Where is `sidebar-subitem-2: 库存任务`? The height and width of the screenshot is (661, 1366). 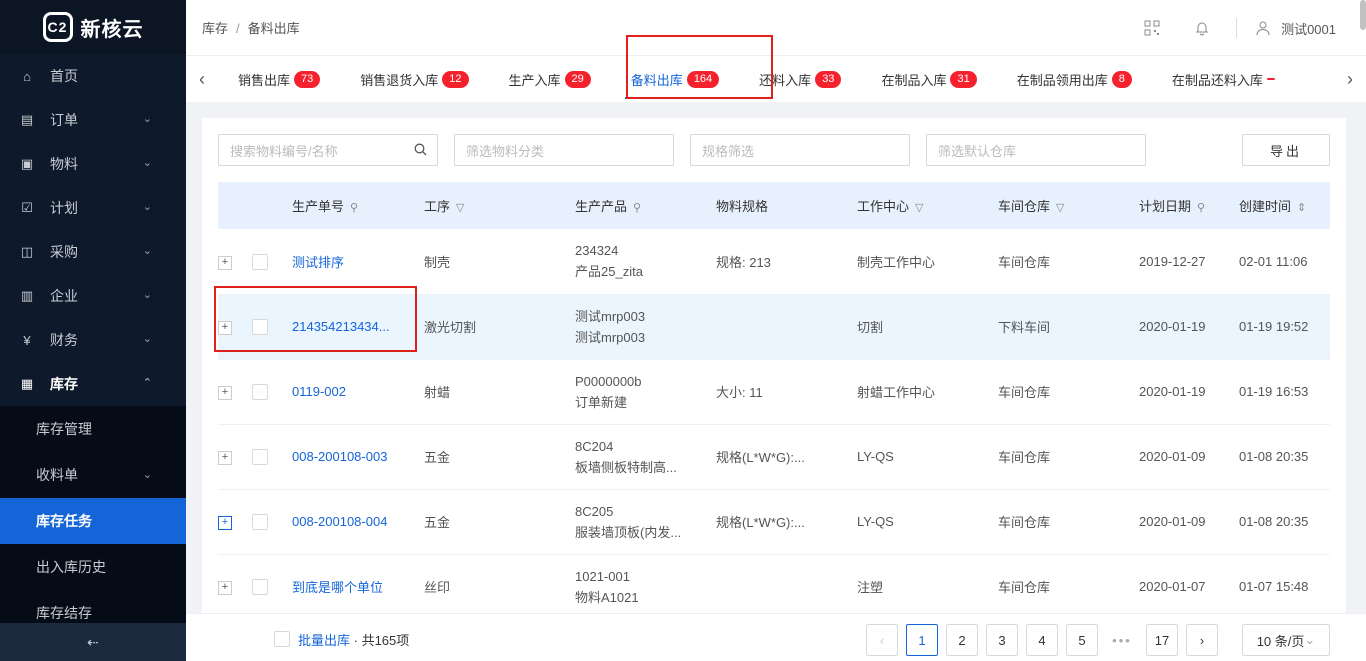 sidebar-subitem-2: 库存任务 is located at coordinates (93, 521).